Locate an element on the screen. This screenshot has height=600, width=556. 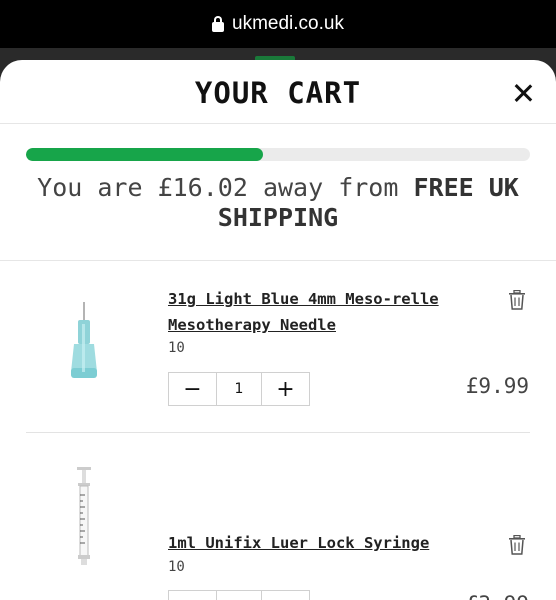
cart-header: YOUR CART is located at coordinates (278, 92).